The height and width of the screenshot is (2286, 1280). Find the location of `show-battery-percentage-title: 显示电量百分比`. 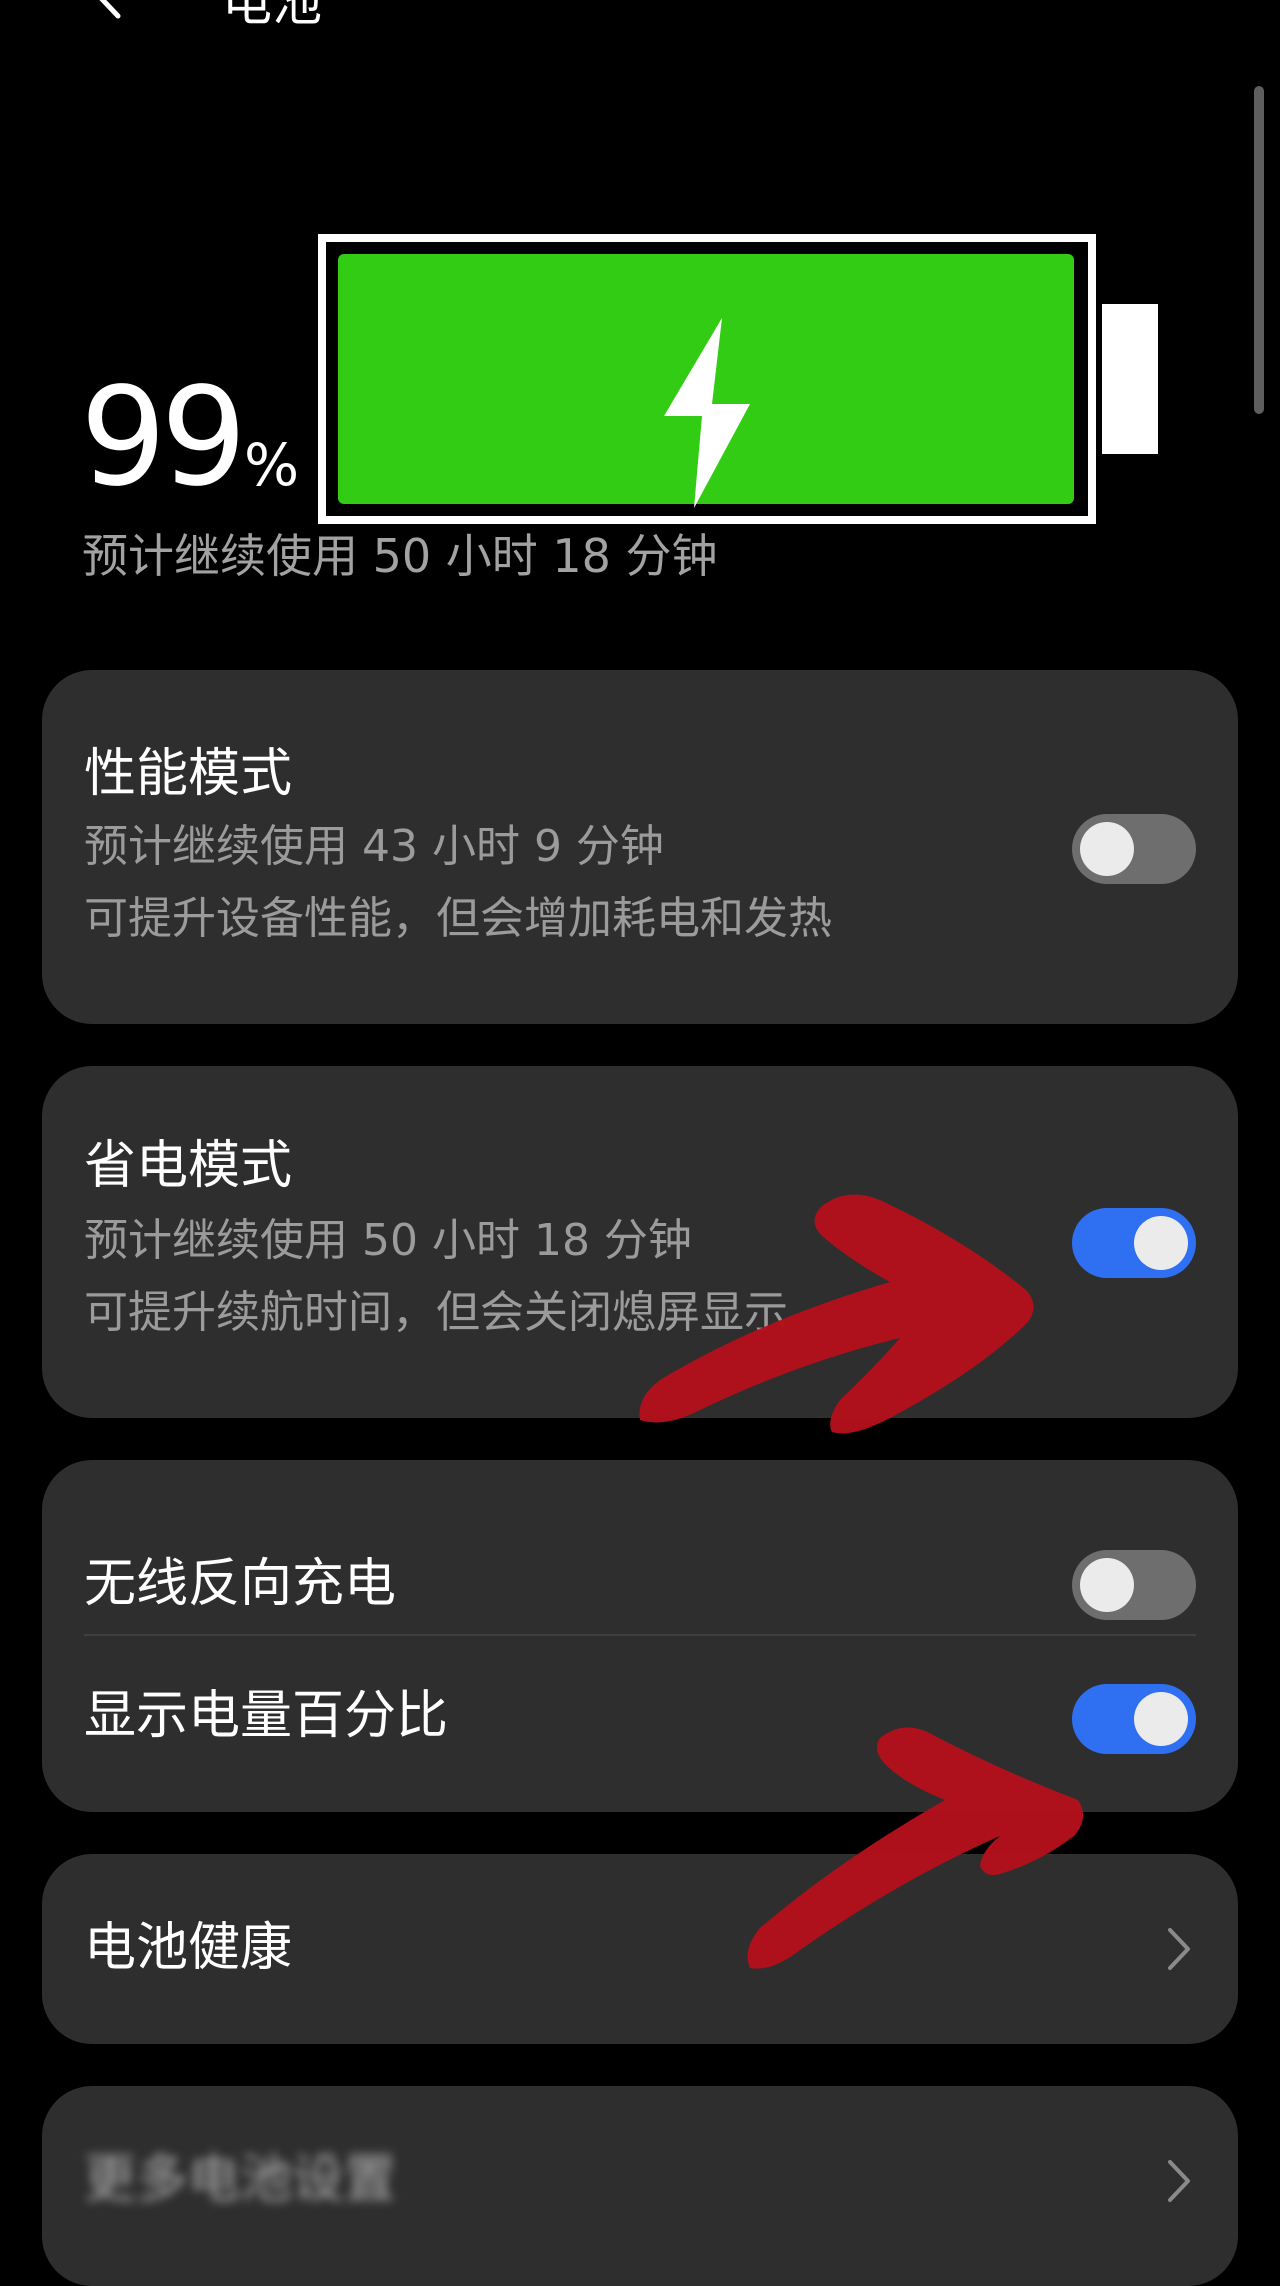

show-battery-percentage-title: 显示电量百分比 is located at coordinates (266, 1716).